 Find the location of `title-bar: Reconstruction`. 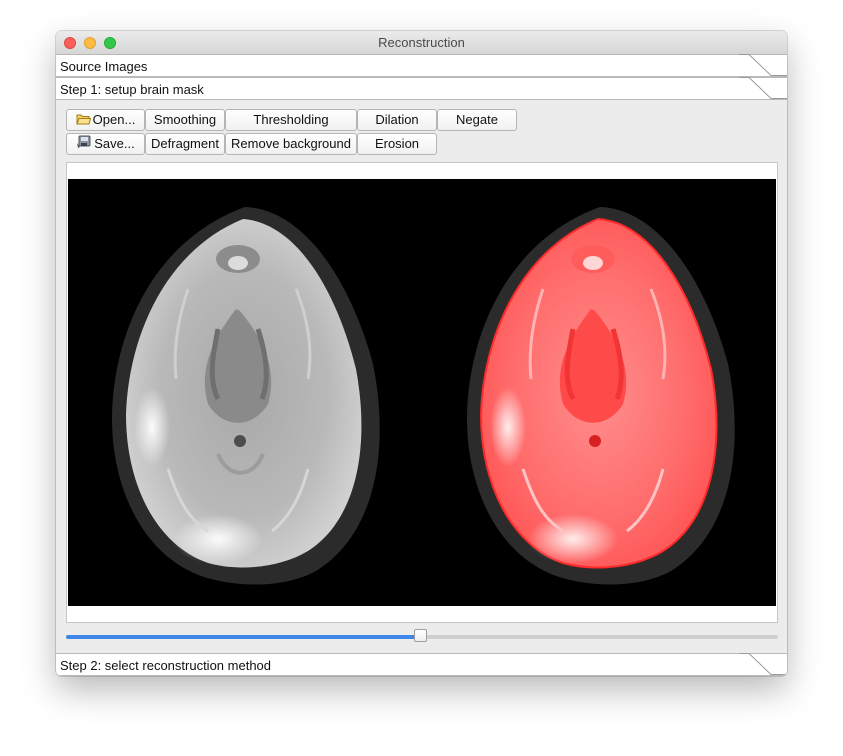

title-bar: Reconstruction is located at coordinates (421, 43).